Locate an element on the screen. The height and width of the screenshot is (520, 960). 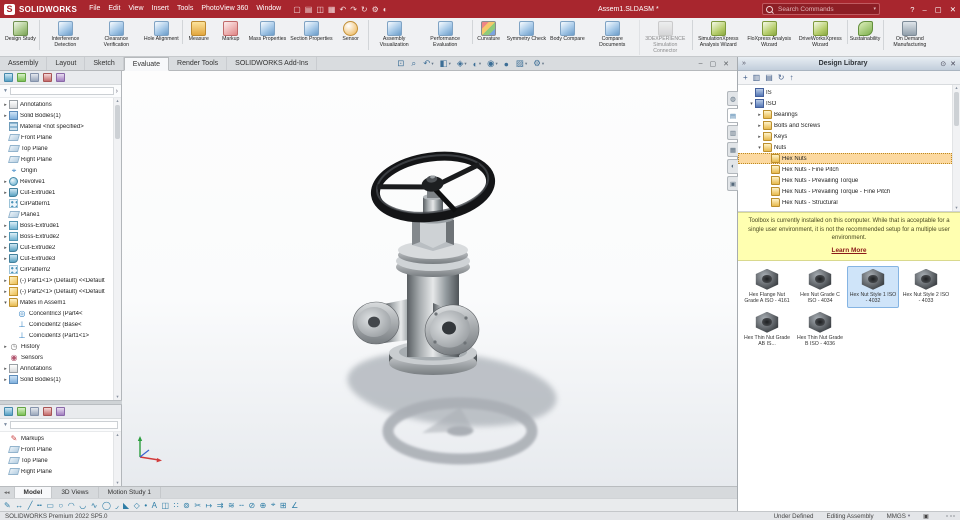
mirror-entities-icon: ◫ is located at coordinates (165, 505).